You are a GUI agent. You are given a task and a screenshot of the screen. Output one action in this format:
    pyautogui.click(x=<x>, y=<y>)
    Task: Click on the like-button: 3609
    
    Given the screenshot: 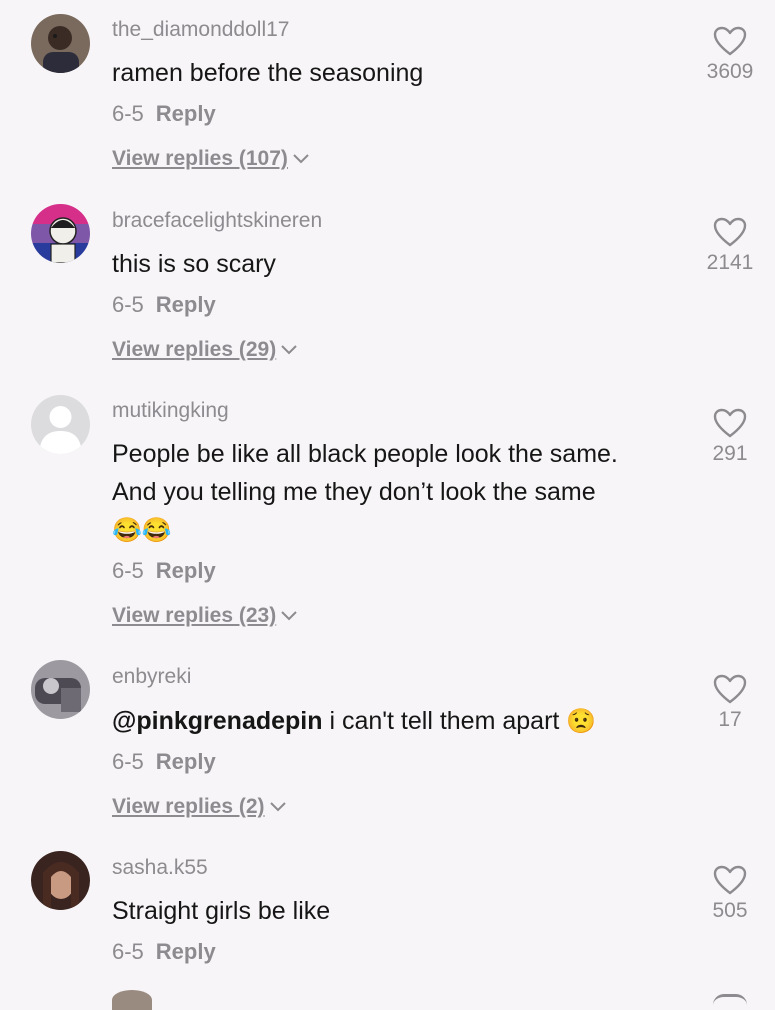 What is the action you would take?
    pyautogui.click(x=730, y=55)
    